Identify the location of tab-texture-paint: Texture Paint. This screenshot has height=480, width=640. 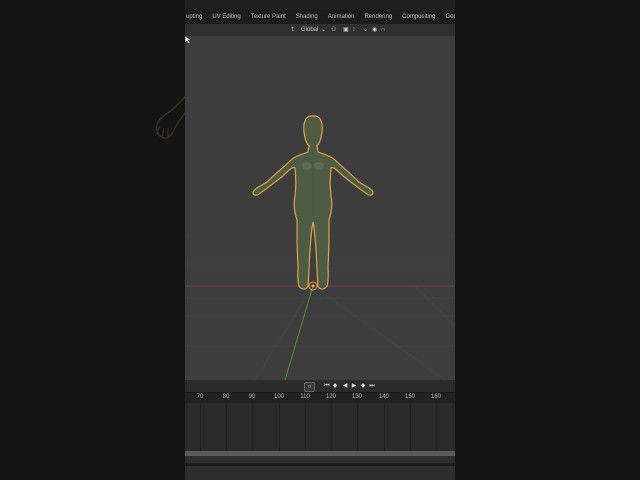
(268, 17).